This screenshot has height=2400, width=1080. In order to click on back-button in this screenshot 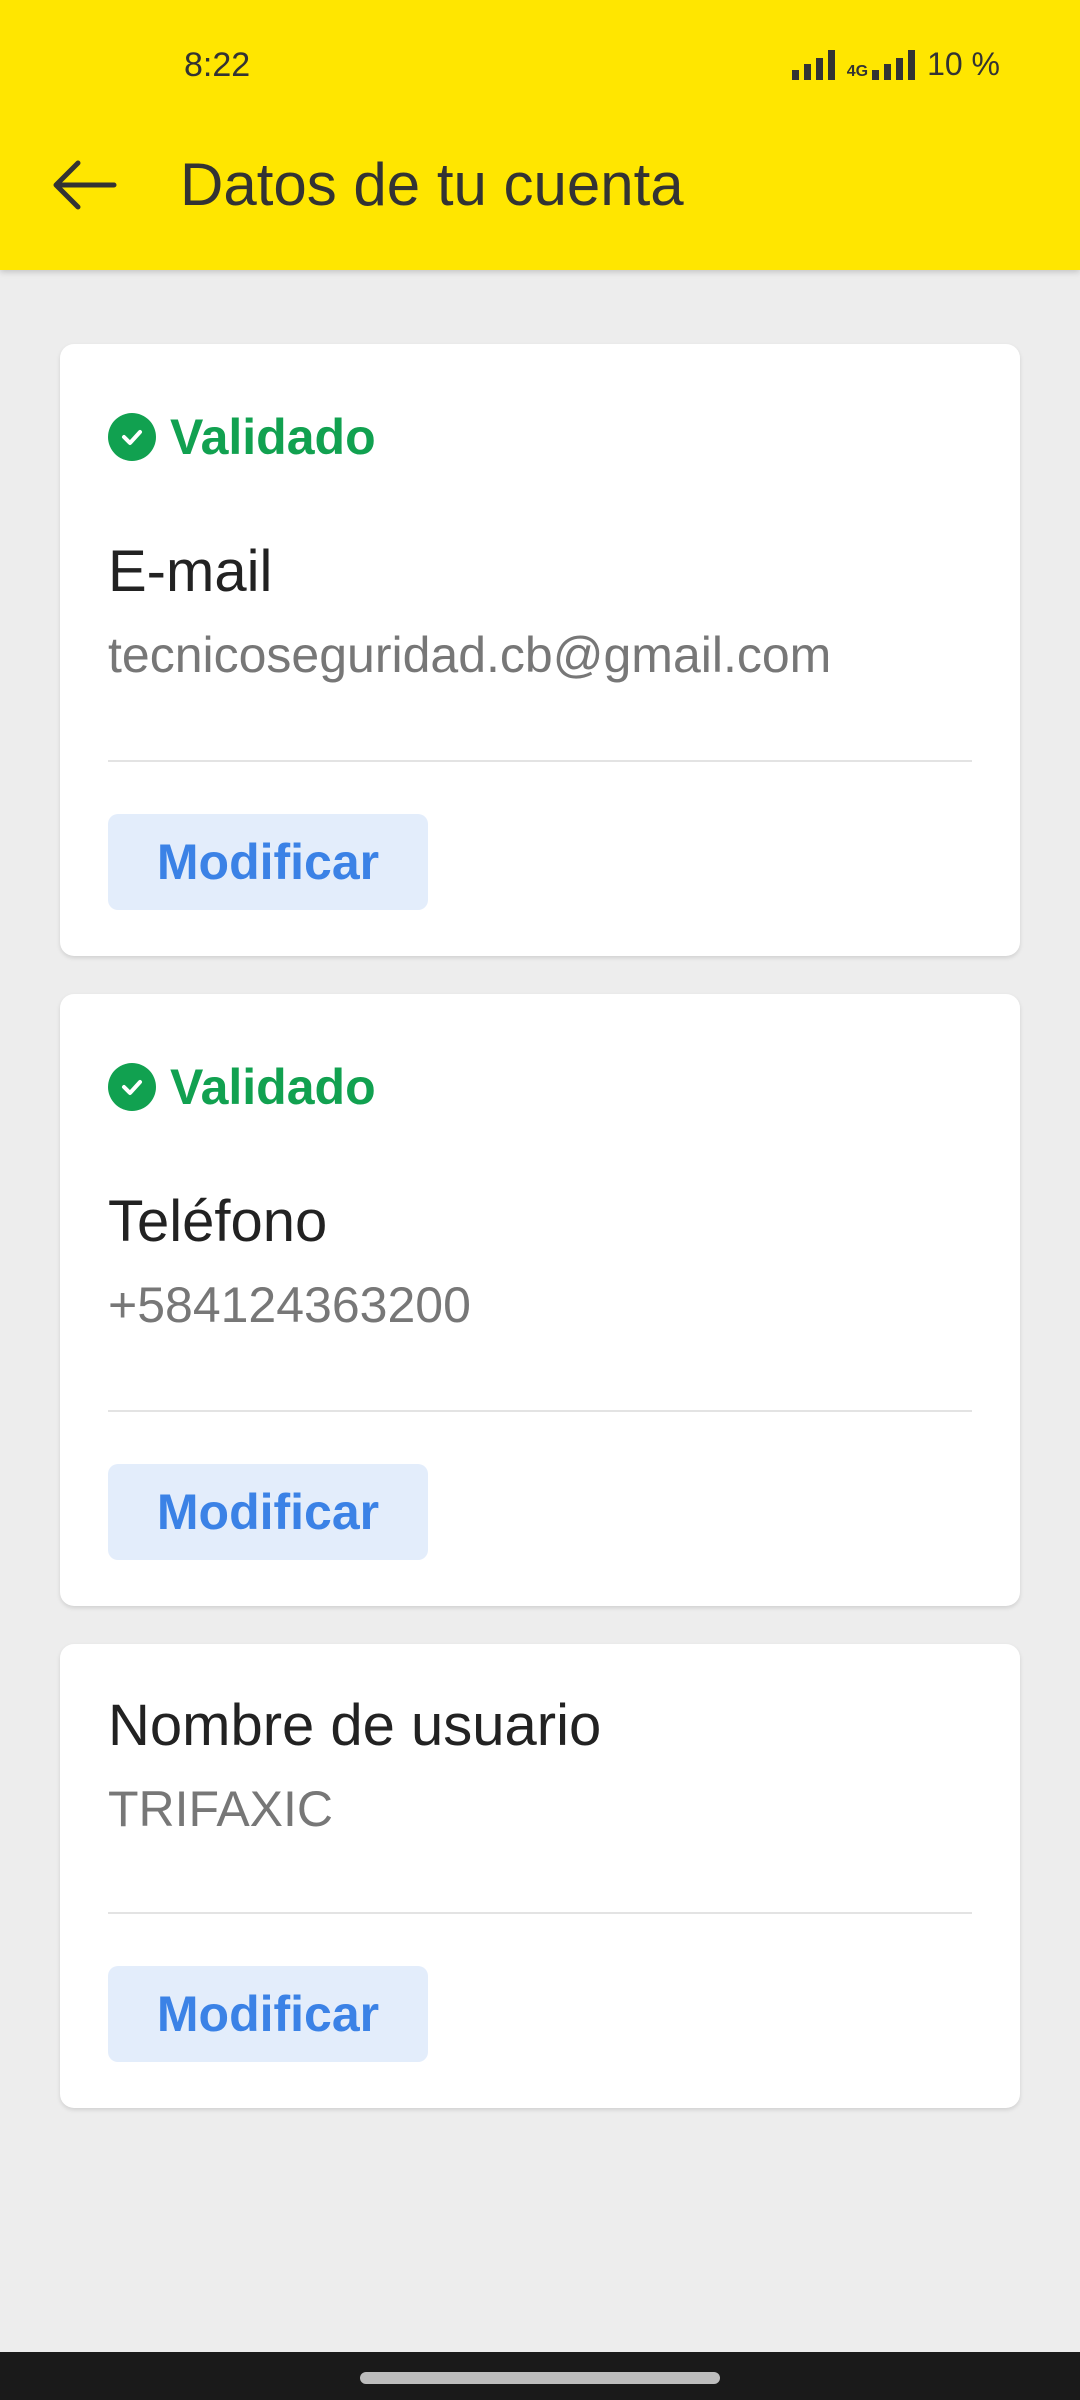, I will do `click(84, 185)`.